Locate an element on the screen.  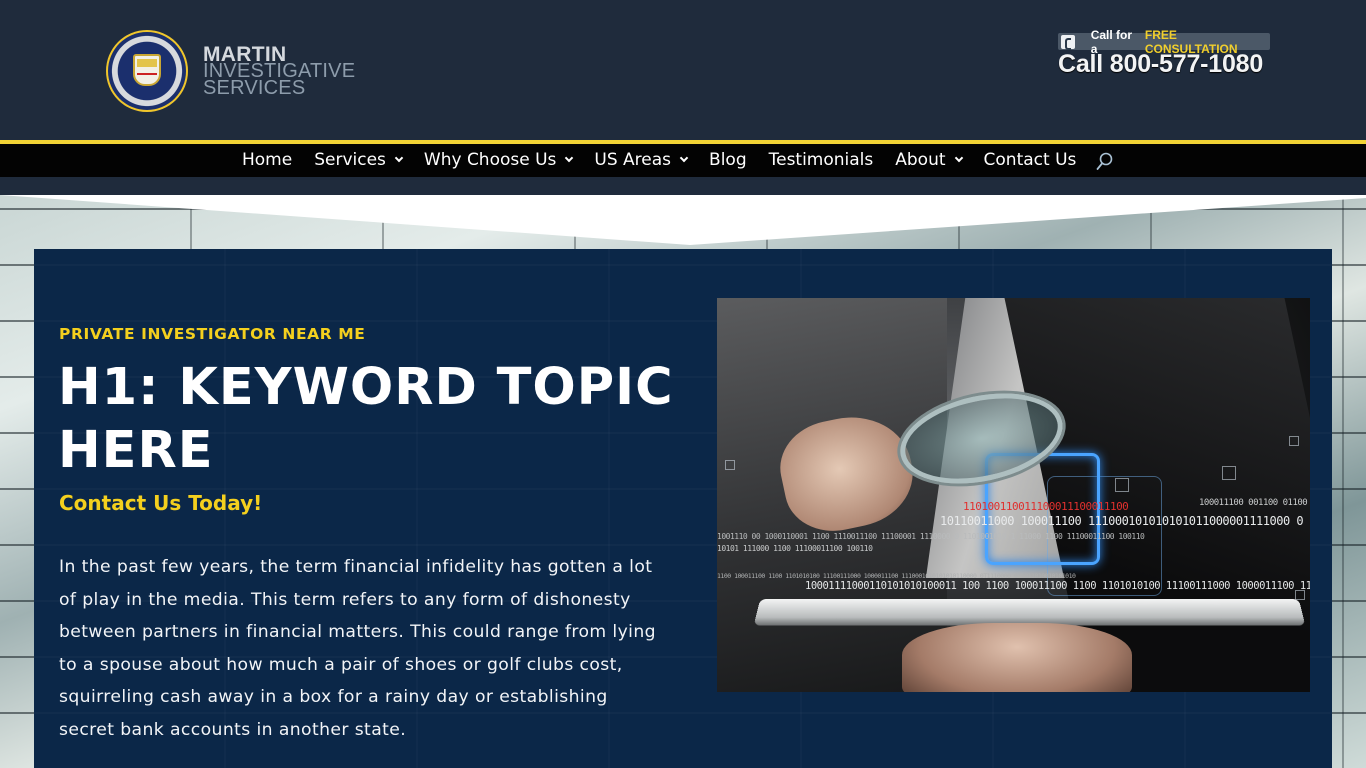
phone-icon is located at coordinates (1068, 42).